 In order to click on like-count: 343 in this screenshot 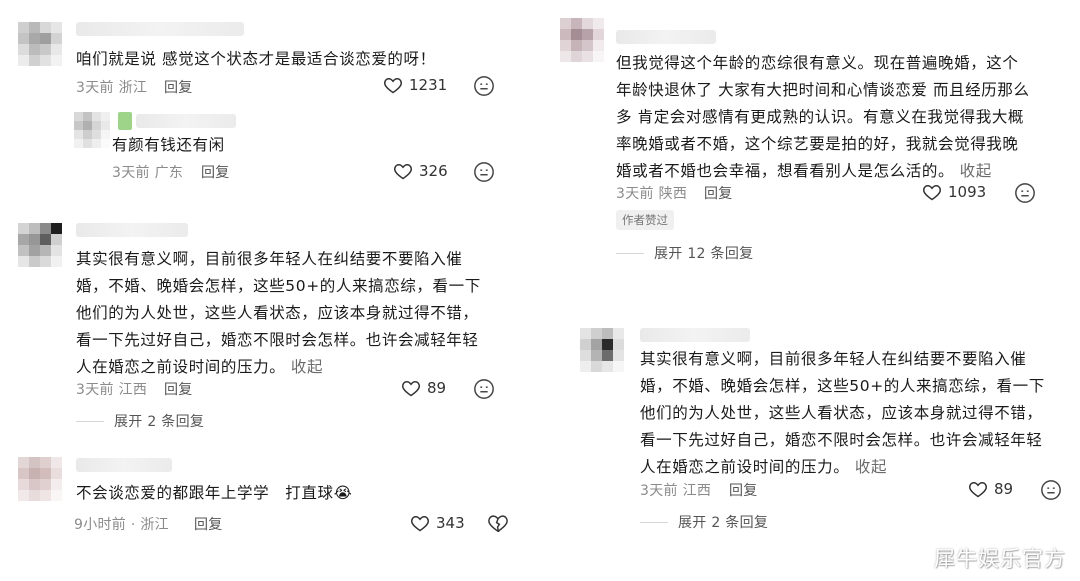, I will do `click(450, 523)`.